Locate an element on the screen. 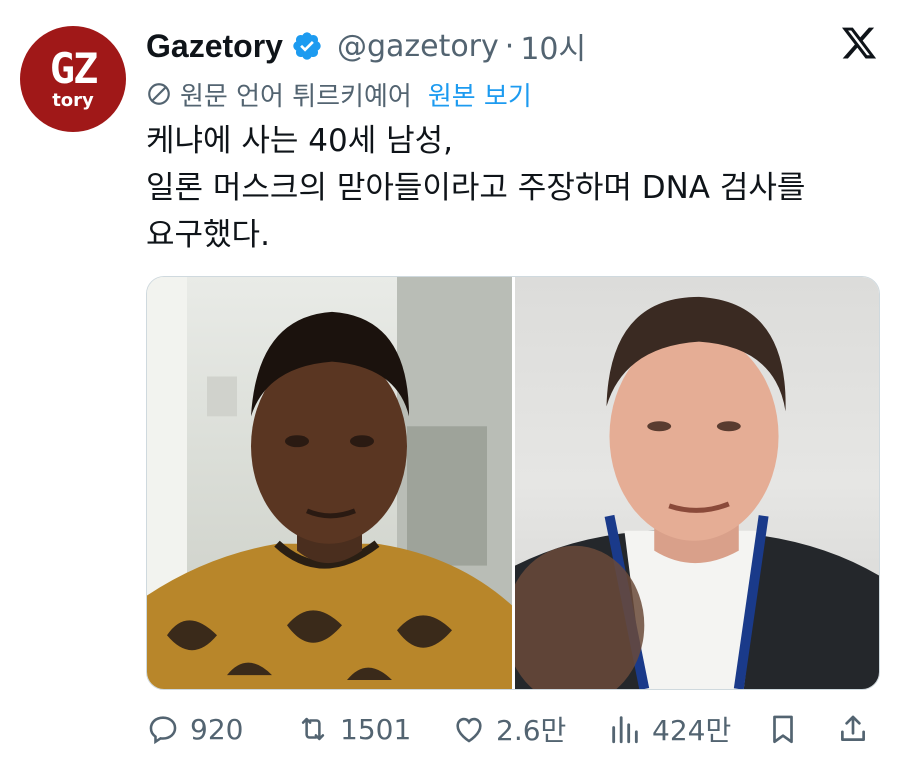  timestamp: 10시 is located at coordinates (553, 46).